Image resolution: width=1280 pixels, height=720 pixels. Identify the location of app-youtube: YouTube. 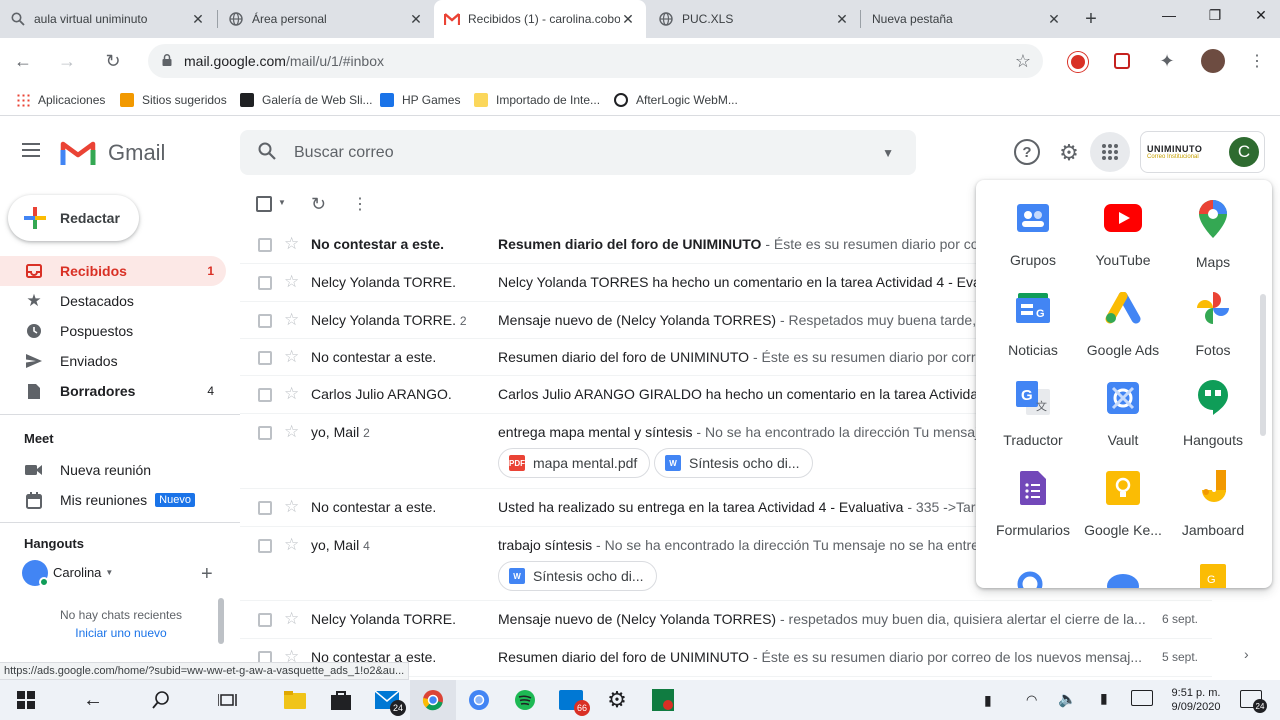
(1123, 224).